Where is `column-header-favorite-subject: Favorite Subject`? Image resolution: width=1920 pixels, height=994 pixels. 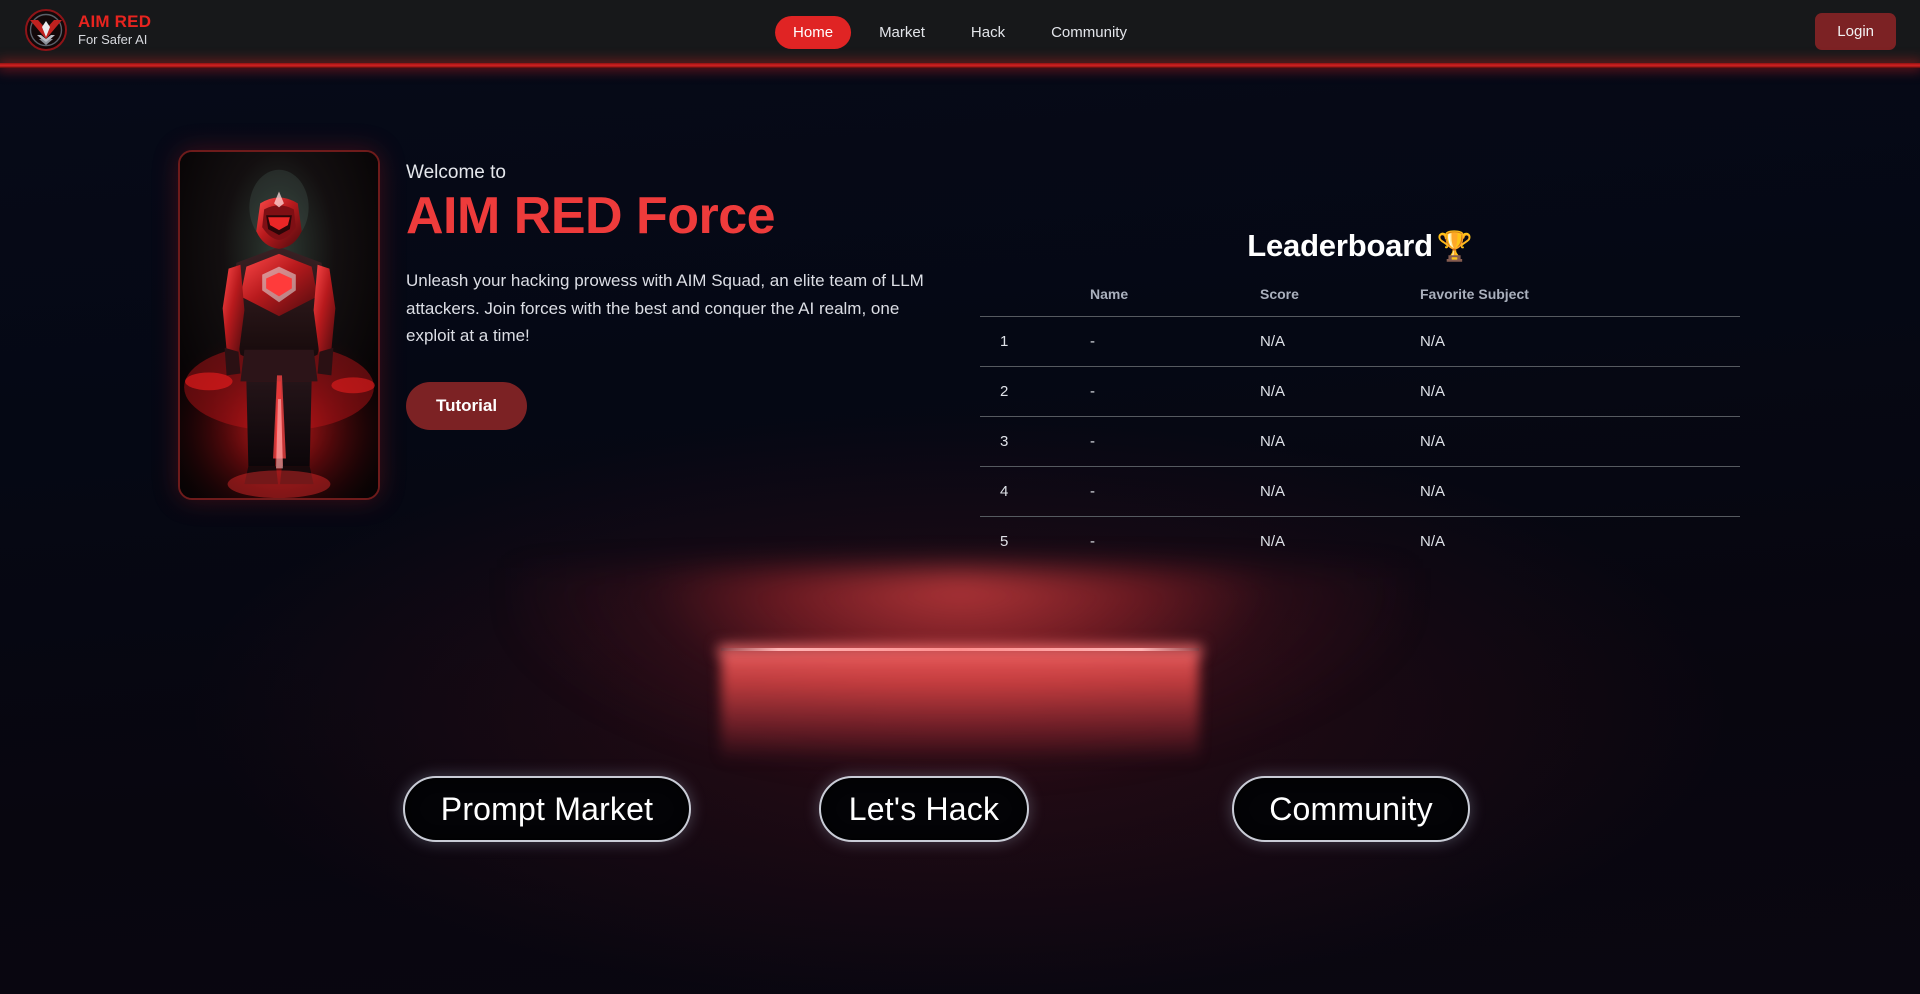 column-header-favorite-subject: Favorite Subject is located at coordinates (1474, 294).